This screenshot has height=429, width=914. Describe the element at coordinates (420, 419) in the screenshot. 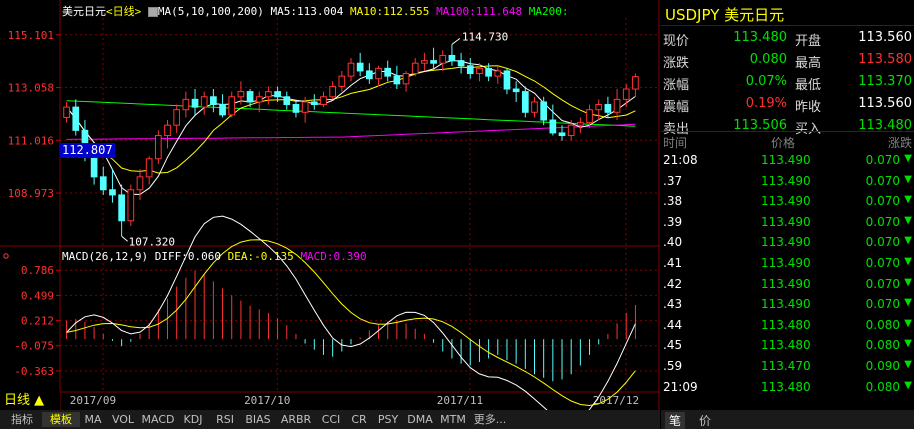

I see `tab-dma: DMA` at that location.